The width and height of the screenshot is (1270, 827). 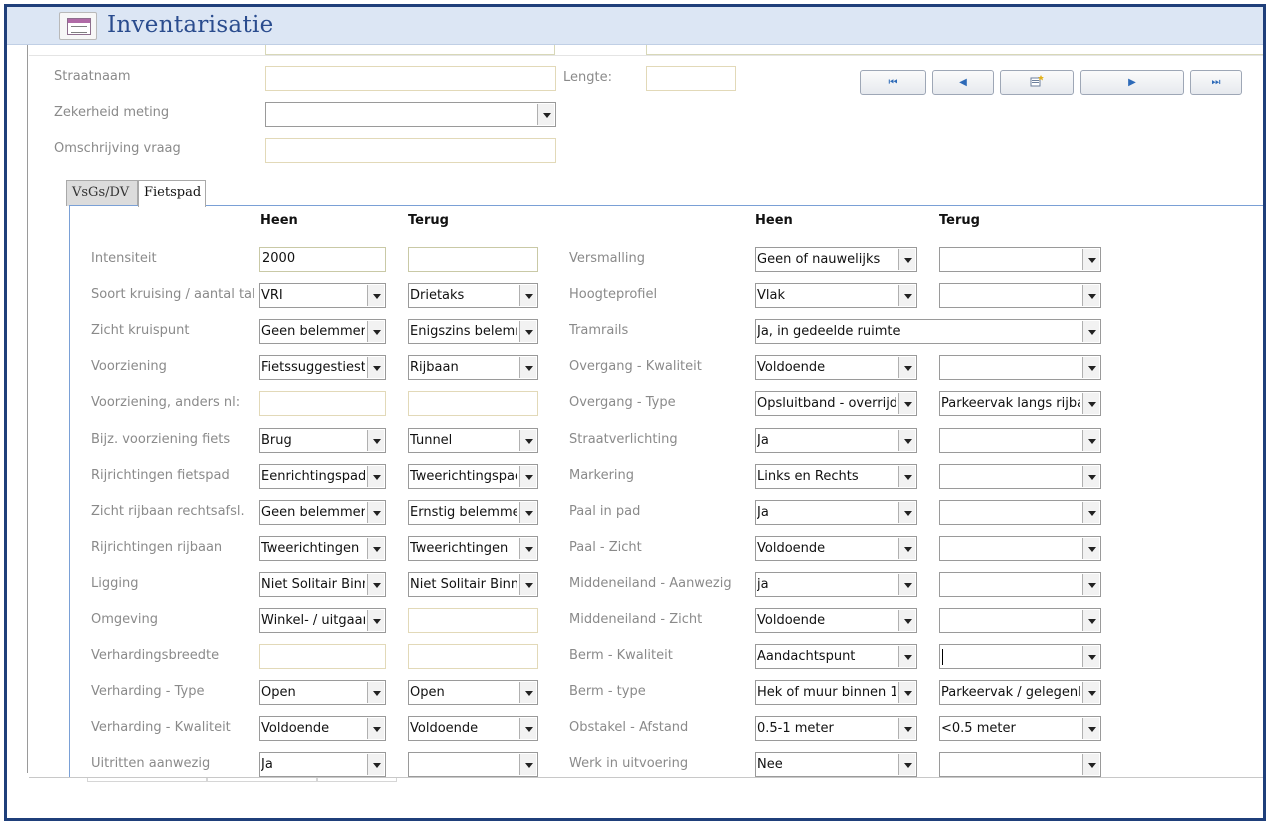 I want to click on voorziening-heen-select: Fietssuggestiestrook, so click(x=322, y=367).